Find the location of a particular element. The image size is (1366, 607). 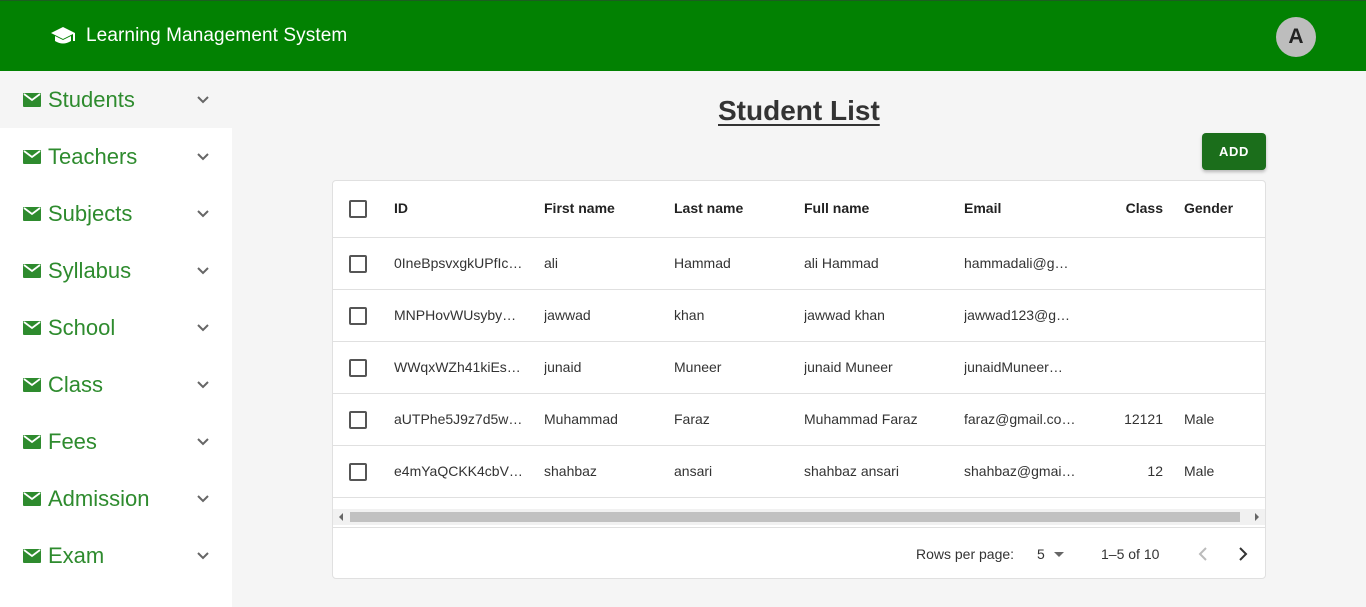

cell-last-name: Faraz is located at coordinates (692, 419).